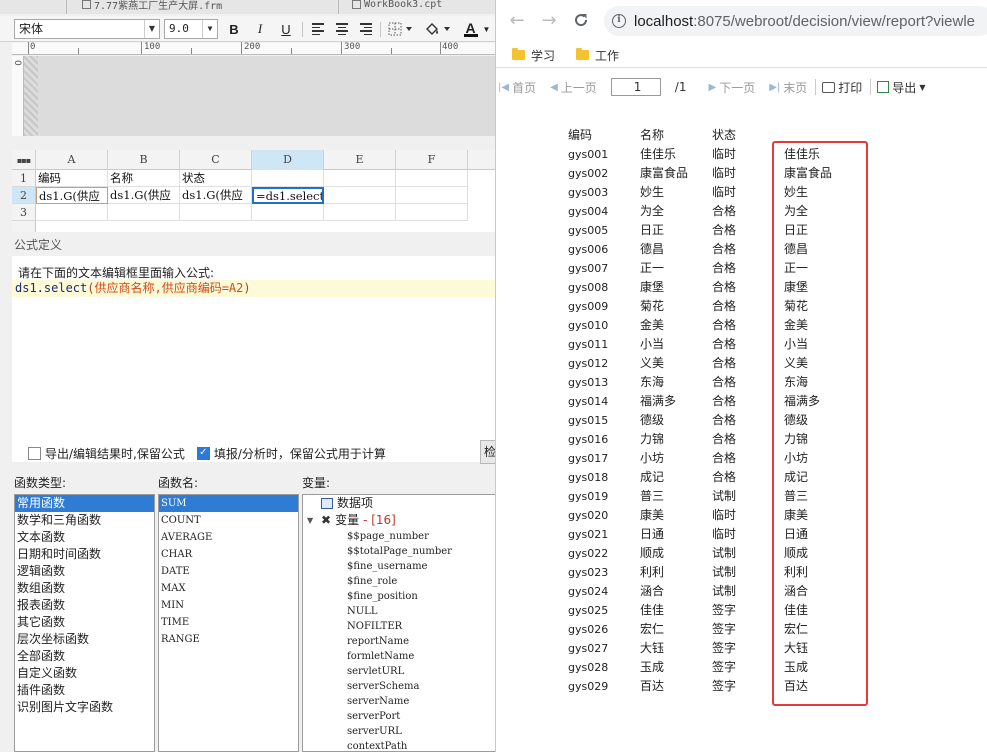  What do you see at coordinates (288, 195) in the screenshot?
I see `cell-d2-active: =ds1.select` at bounding box center [288, 195].